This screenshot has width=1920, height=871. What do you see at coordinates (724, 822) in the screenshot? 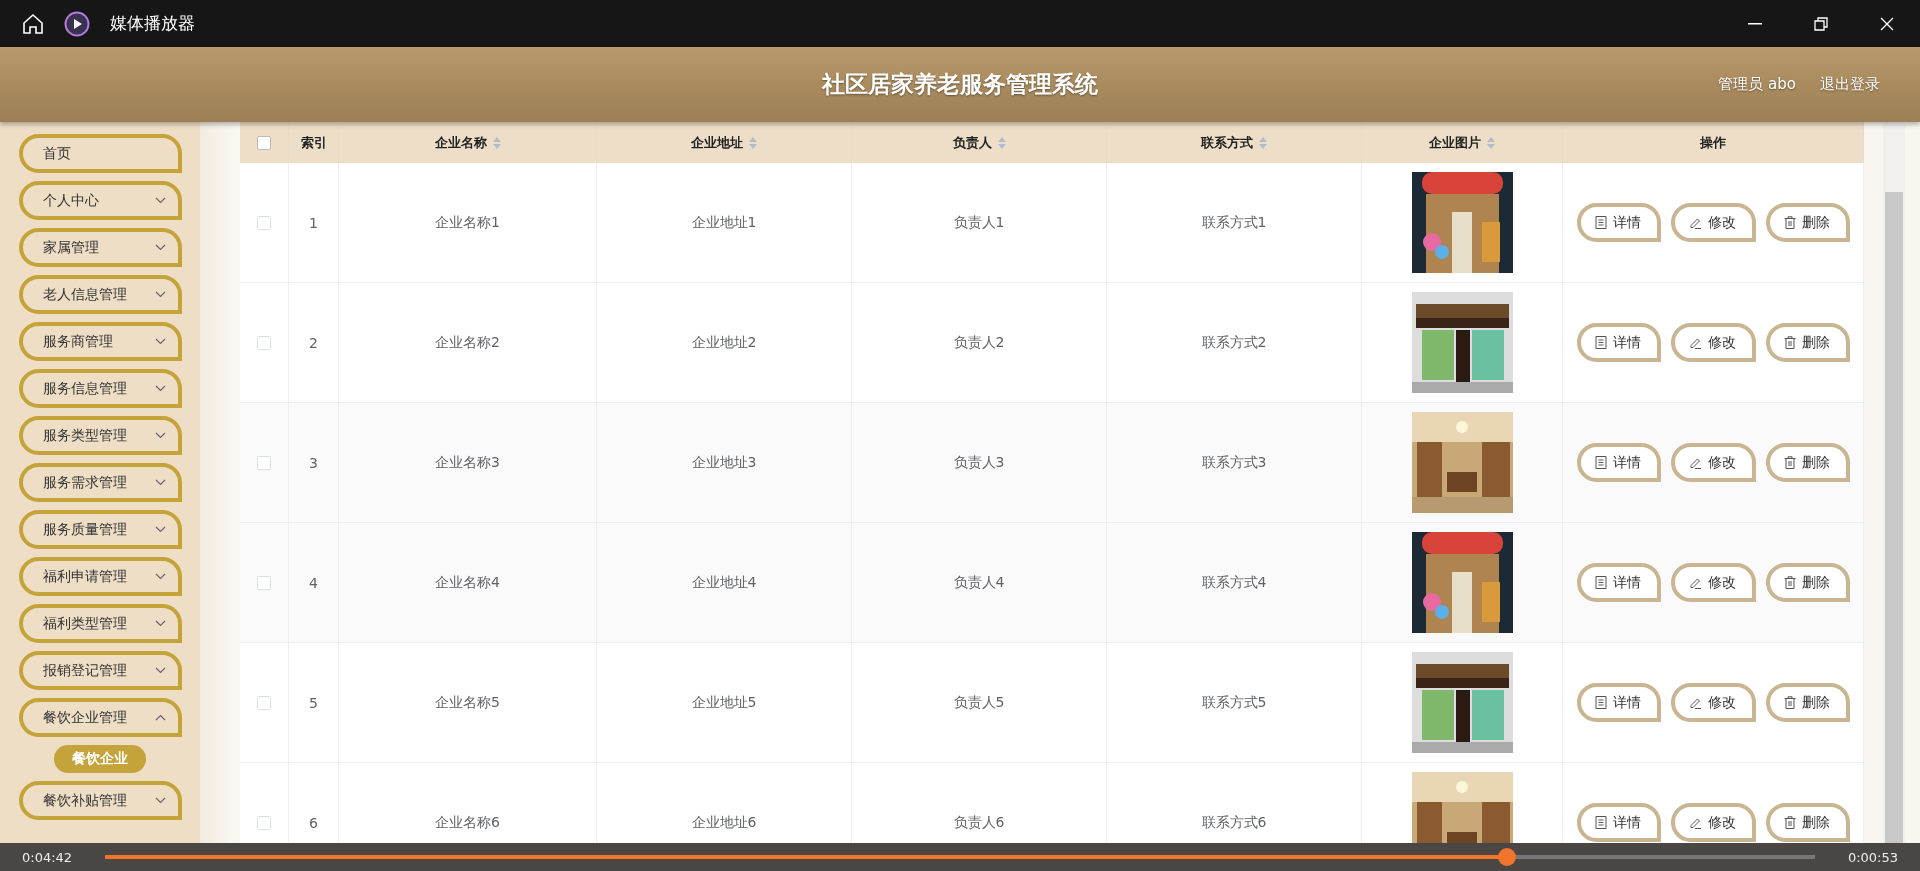
I see `table-cell: 企业地址6` at bounding box center [724, 822].